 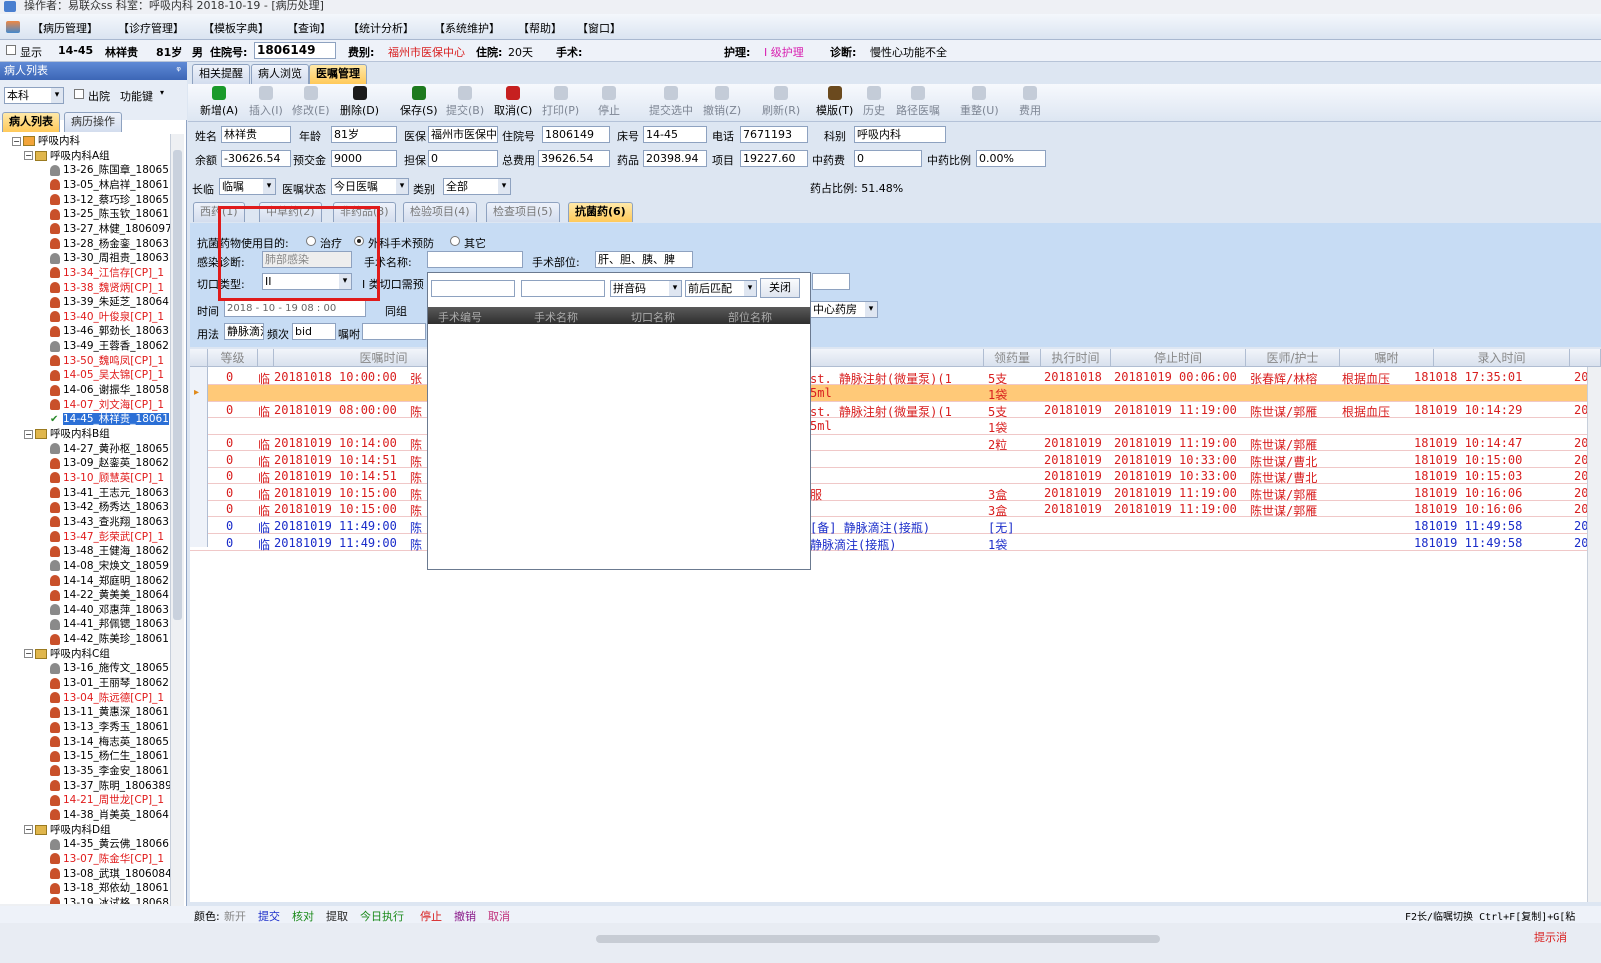 I want to click on patient-item: 14-21_周世龙[CP]_1, so click(x=107, y=800).